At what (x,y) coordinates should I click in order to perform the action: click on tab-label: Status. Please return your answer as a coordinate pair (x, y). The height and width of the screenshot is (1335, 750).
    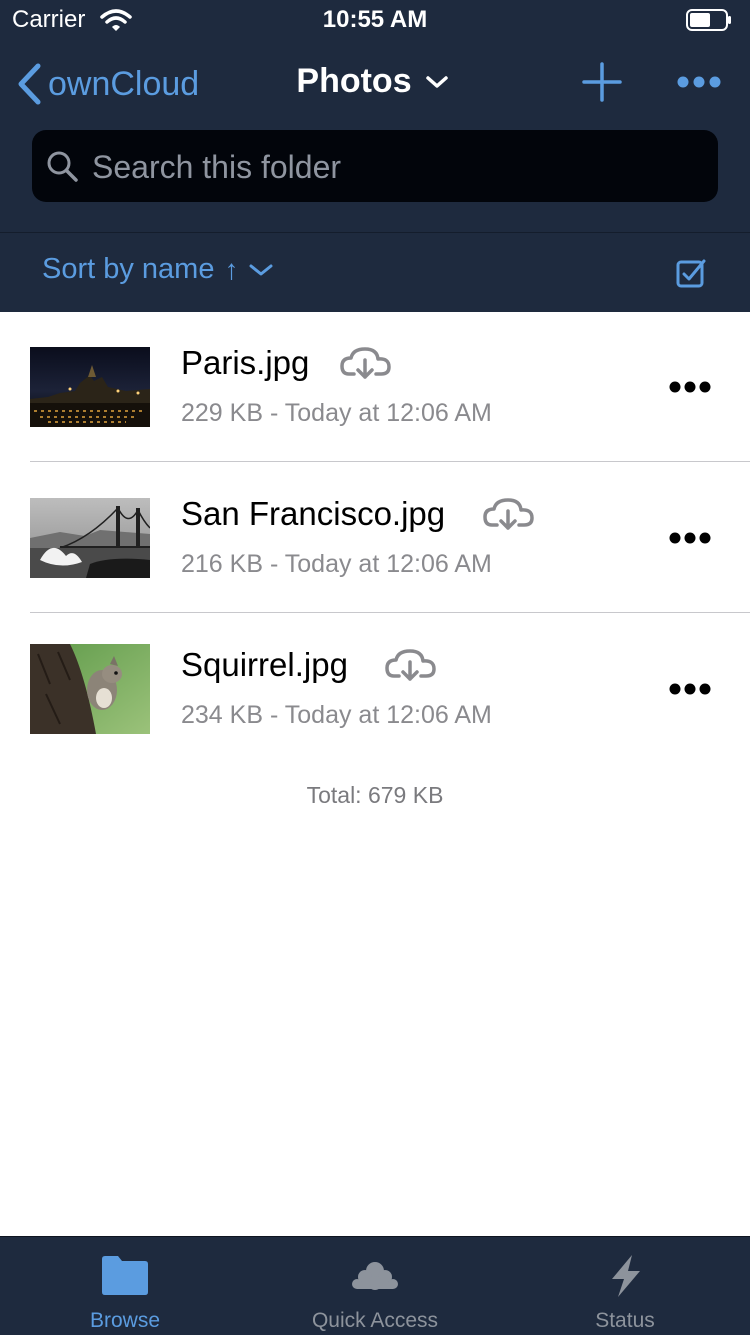
    Looking at the image, I should click on (625, 1320).